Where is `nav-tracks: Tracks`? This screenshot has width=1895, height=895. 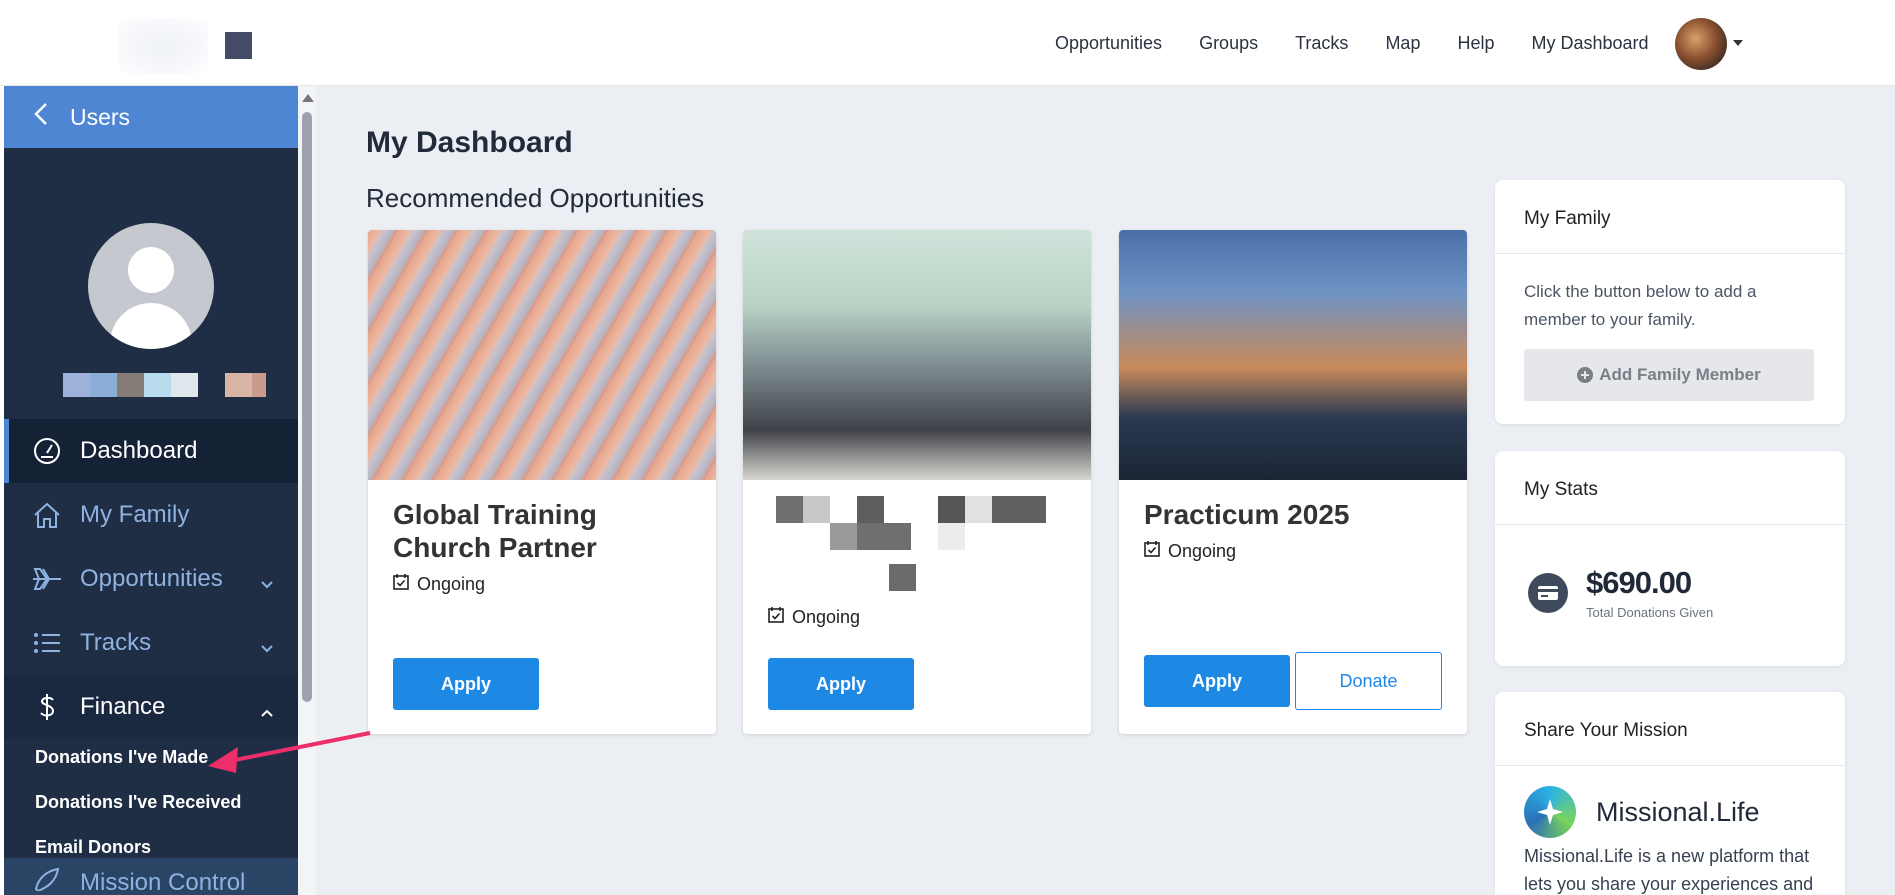
nav-tracks: Tracks is located at coordinates (1321, 43).